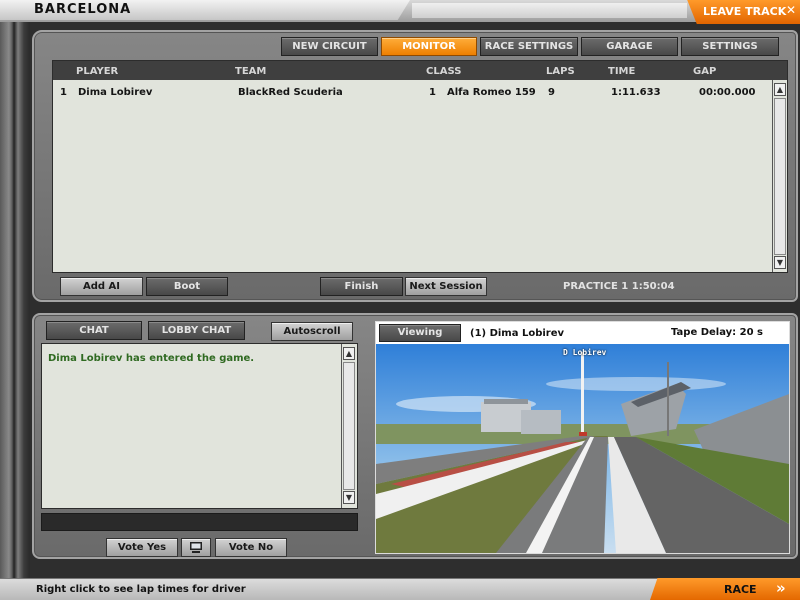  I want to click on chat-scrollbar: ▲ ▼, so click(349, 426).